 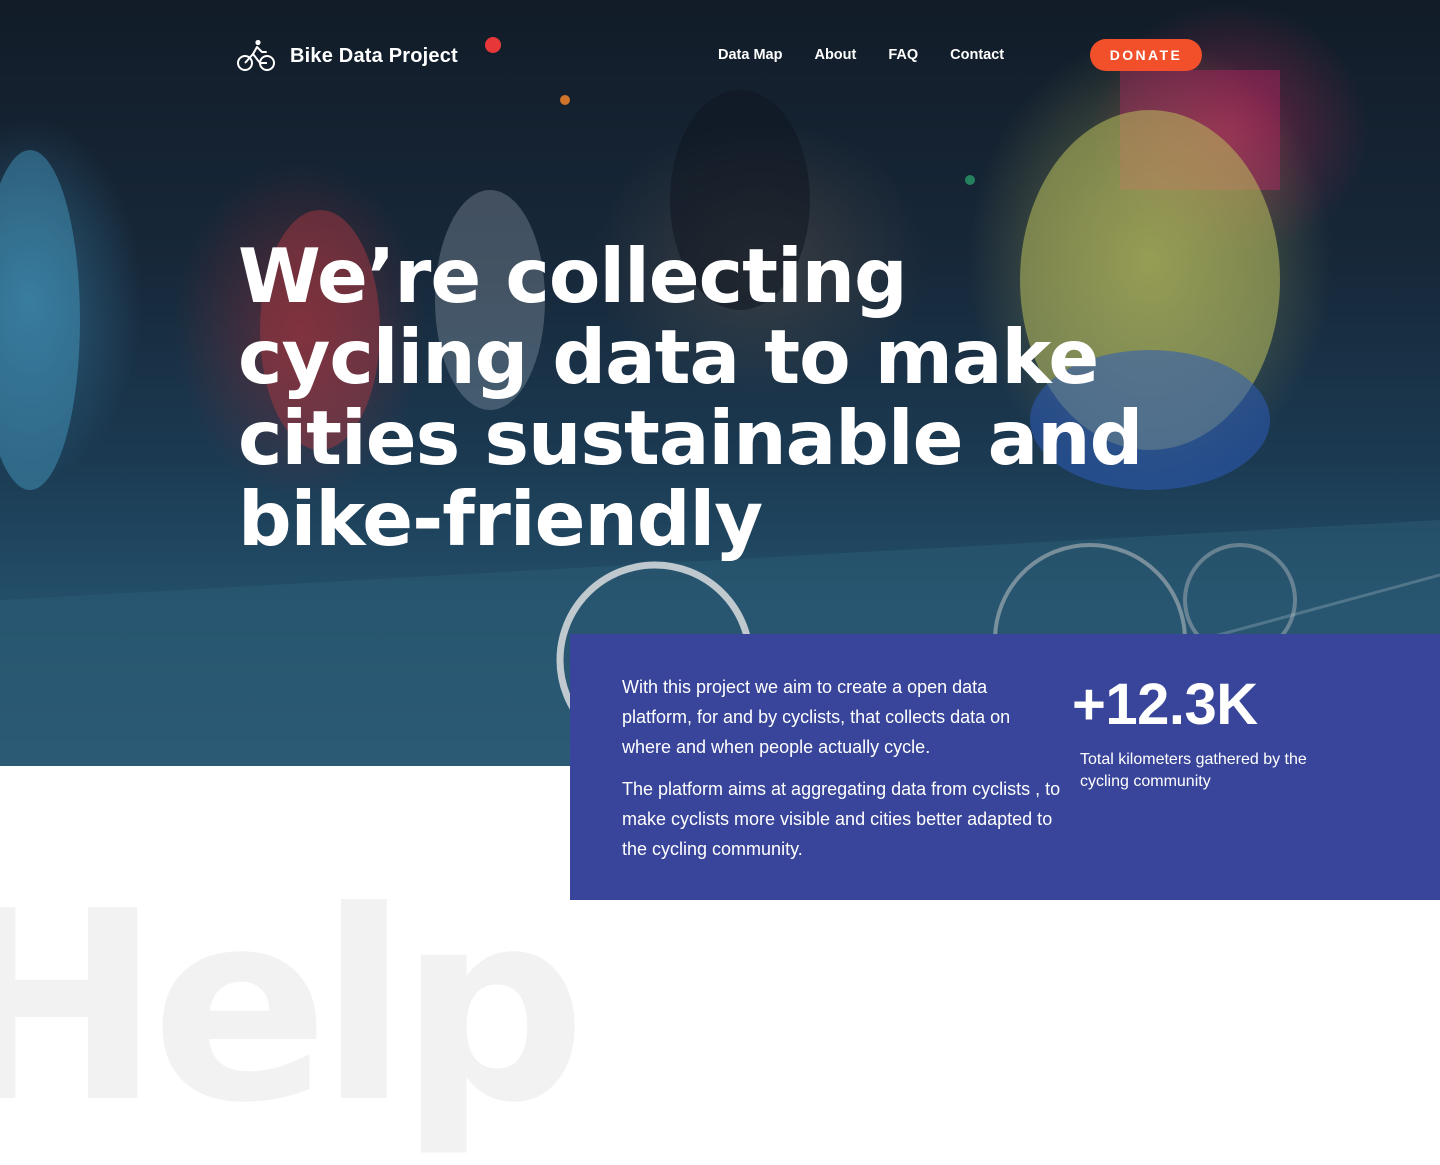 I want to click on nav-item-contact: Contact, so click(x=977, y=55).